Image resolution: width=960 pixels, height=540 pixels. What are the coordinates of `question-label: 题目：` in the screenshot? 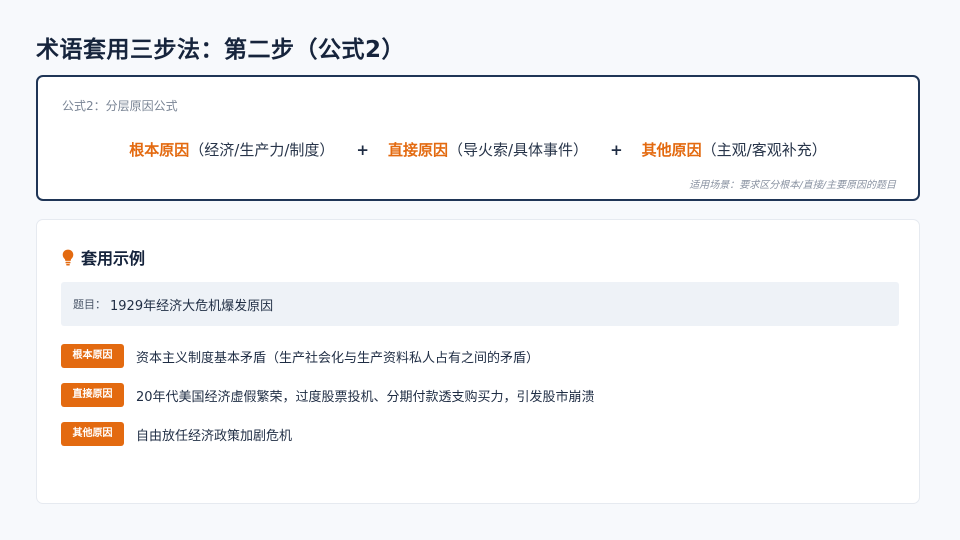 It's located at (89, 304).